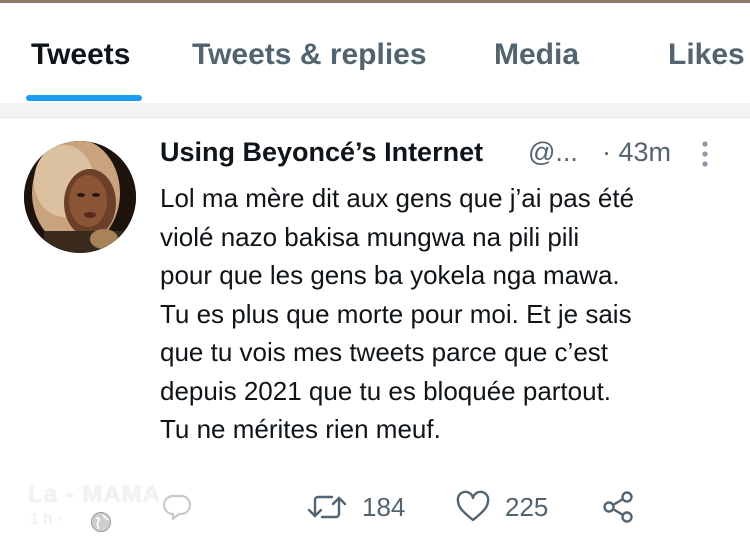 The image size is (750, 550). What do you see at coordinates (384, 506) in the screenshot?
I see `retweet-count: 184` at bounding box center [384, 506].